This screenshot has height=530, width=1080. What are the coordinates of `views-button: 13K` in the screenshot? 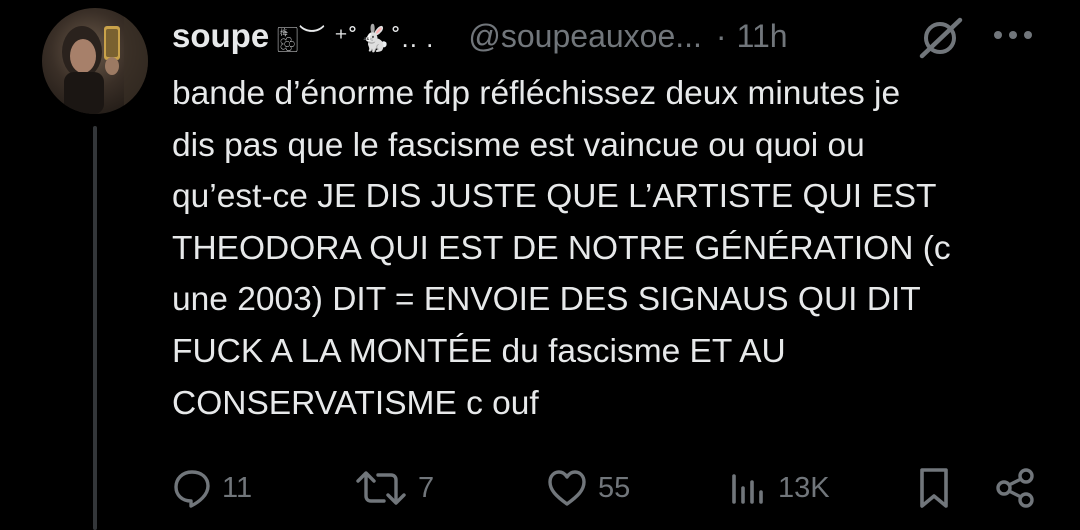 It's located at (779, 488).